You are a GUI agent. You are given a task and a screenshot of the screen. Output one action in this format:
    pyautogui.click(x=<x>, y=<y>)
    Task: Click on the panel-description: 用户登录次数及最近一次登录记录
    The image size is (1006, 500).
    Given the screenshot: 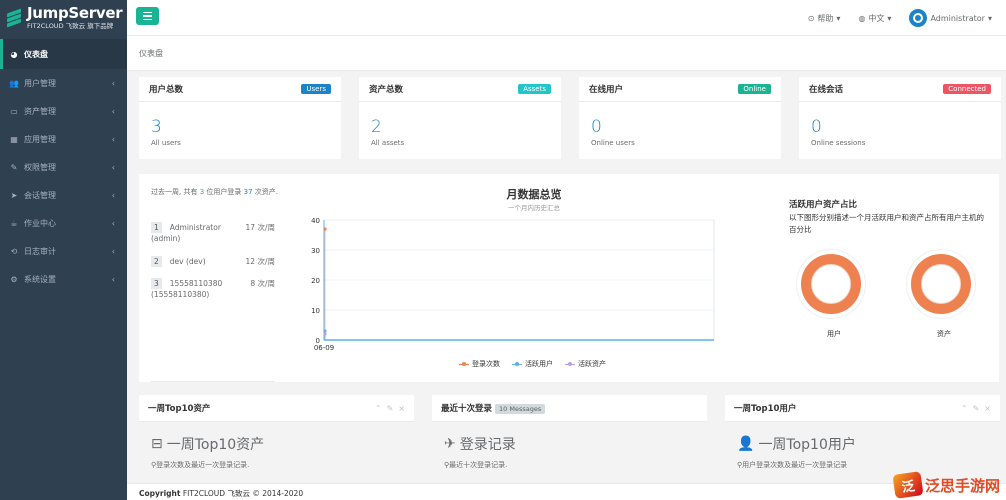 What is the action you would take?
    pyautogui.click(x=795, y=465)
    